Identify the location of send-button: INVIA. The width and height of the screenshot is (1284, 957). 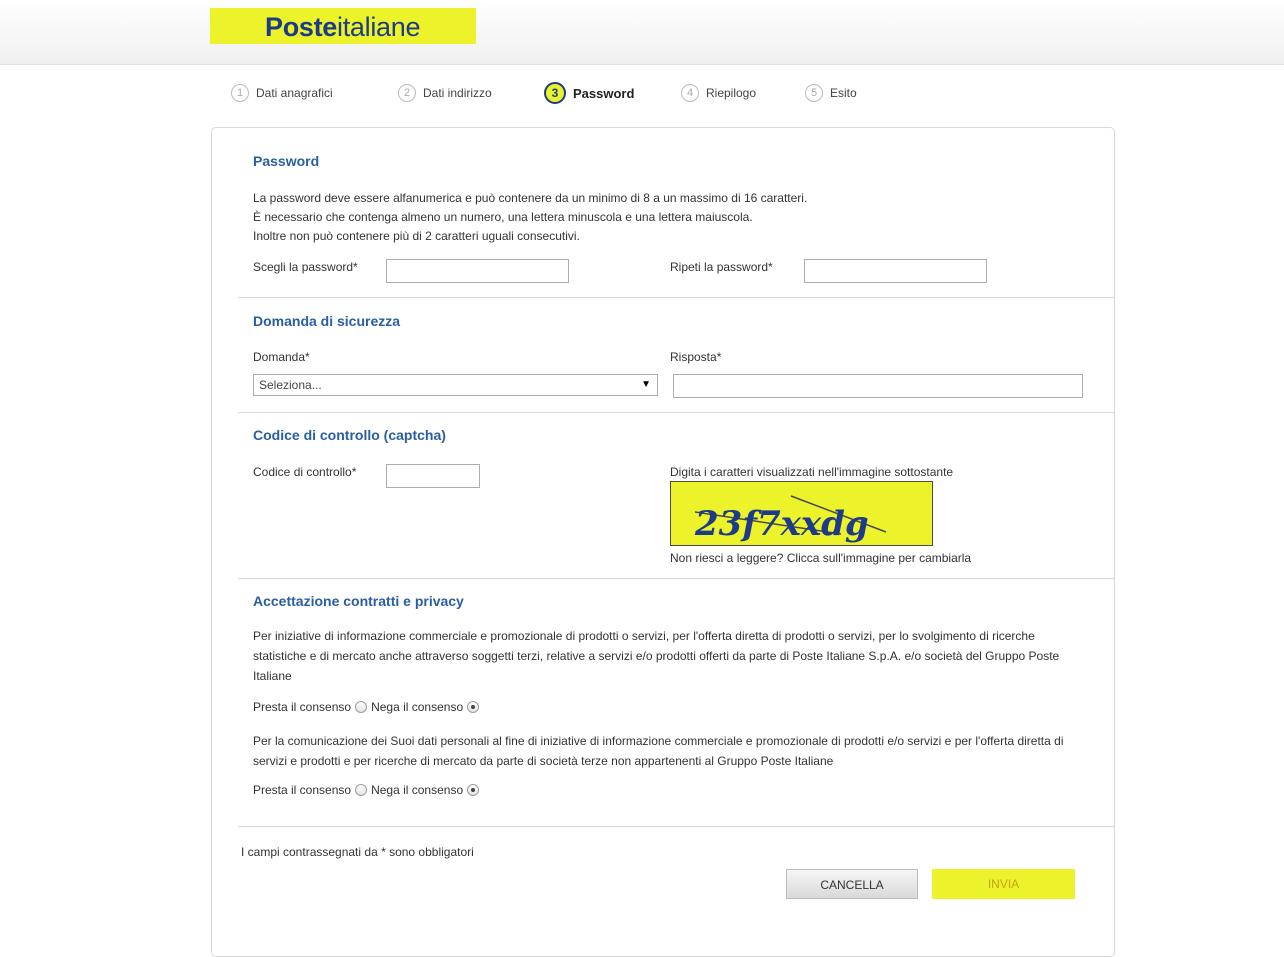
(1003, 884).